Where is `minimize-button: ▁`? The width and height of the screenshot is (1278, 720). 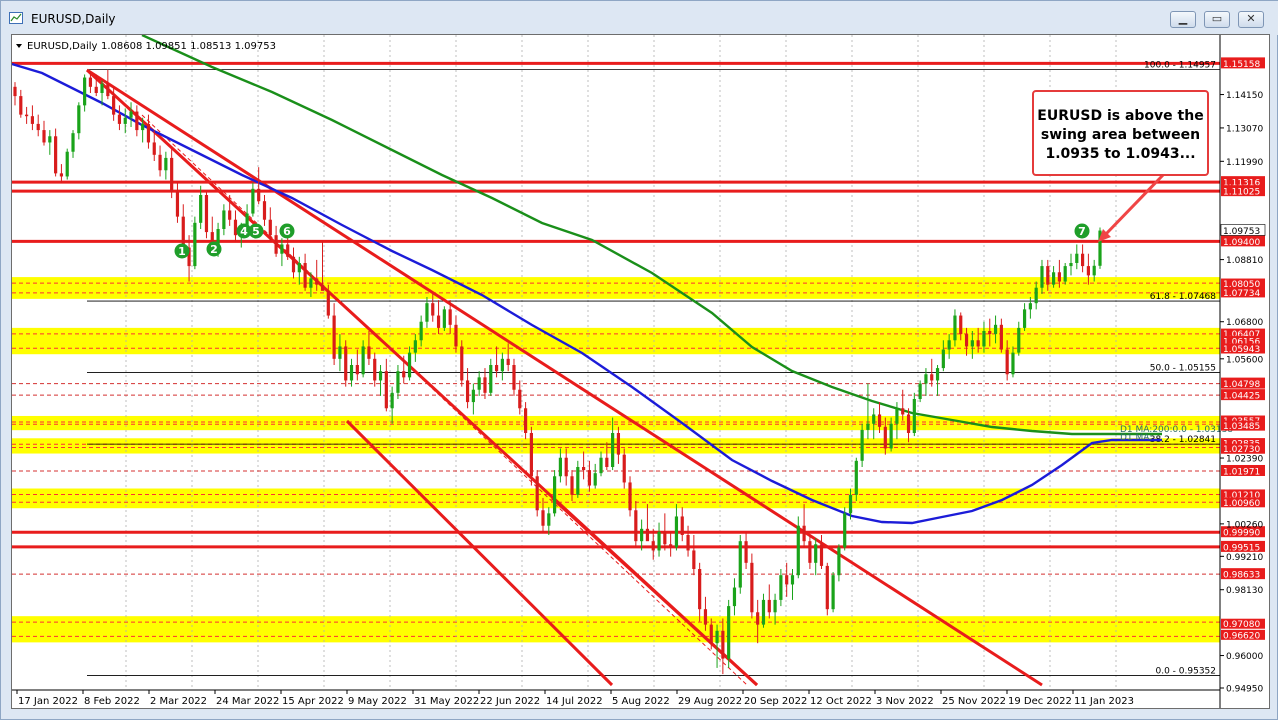
minimize-button: ▁ is located at coordinates (1183, 19).